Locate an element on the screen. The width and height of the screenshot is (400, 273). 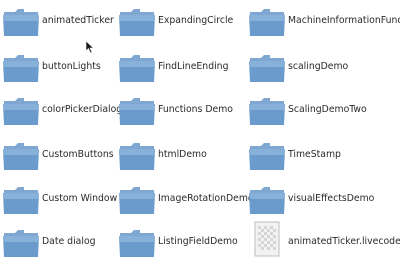
folder-item-listingfielddemo: ListingFieldDemo is located at coordinates (180, 243).